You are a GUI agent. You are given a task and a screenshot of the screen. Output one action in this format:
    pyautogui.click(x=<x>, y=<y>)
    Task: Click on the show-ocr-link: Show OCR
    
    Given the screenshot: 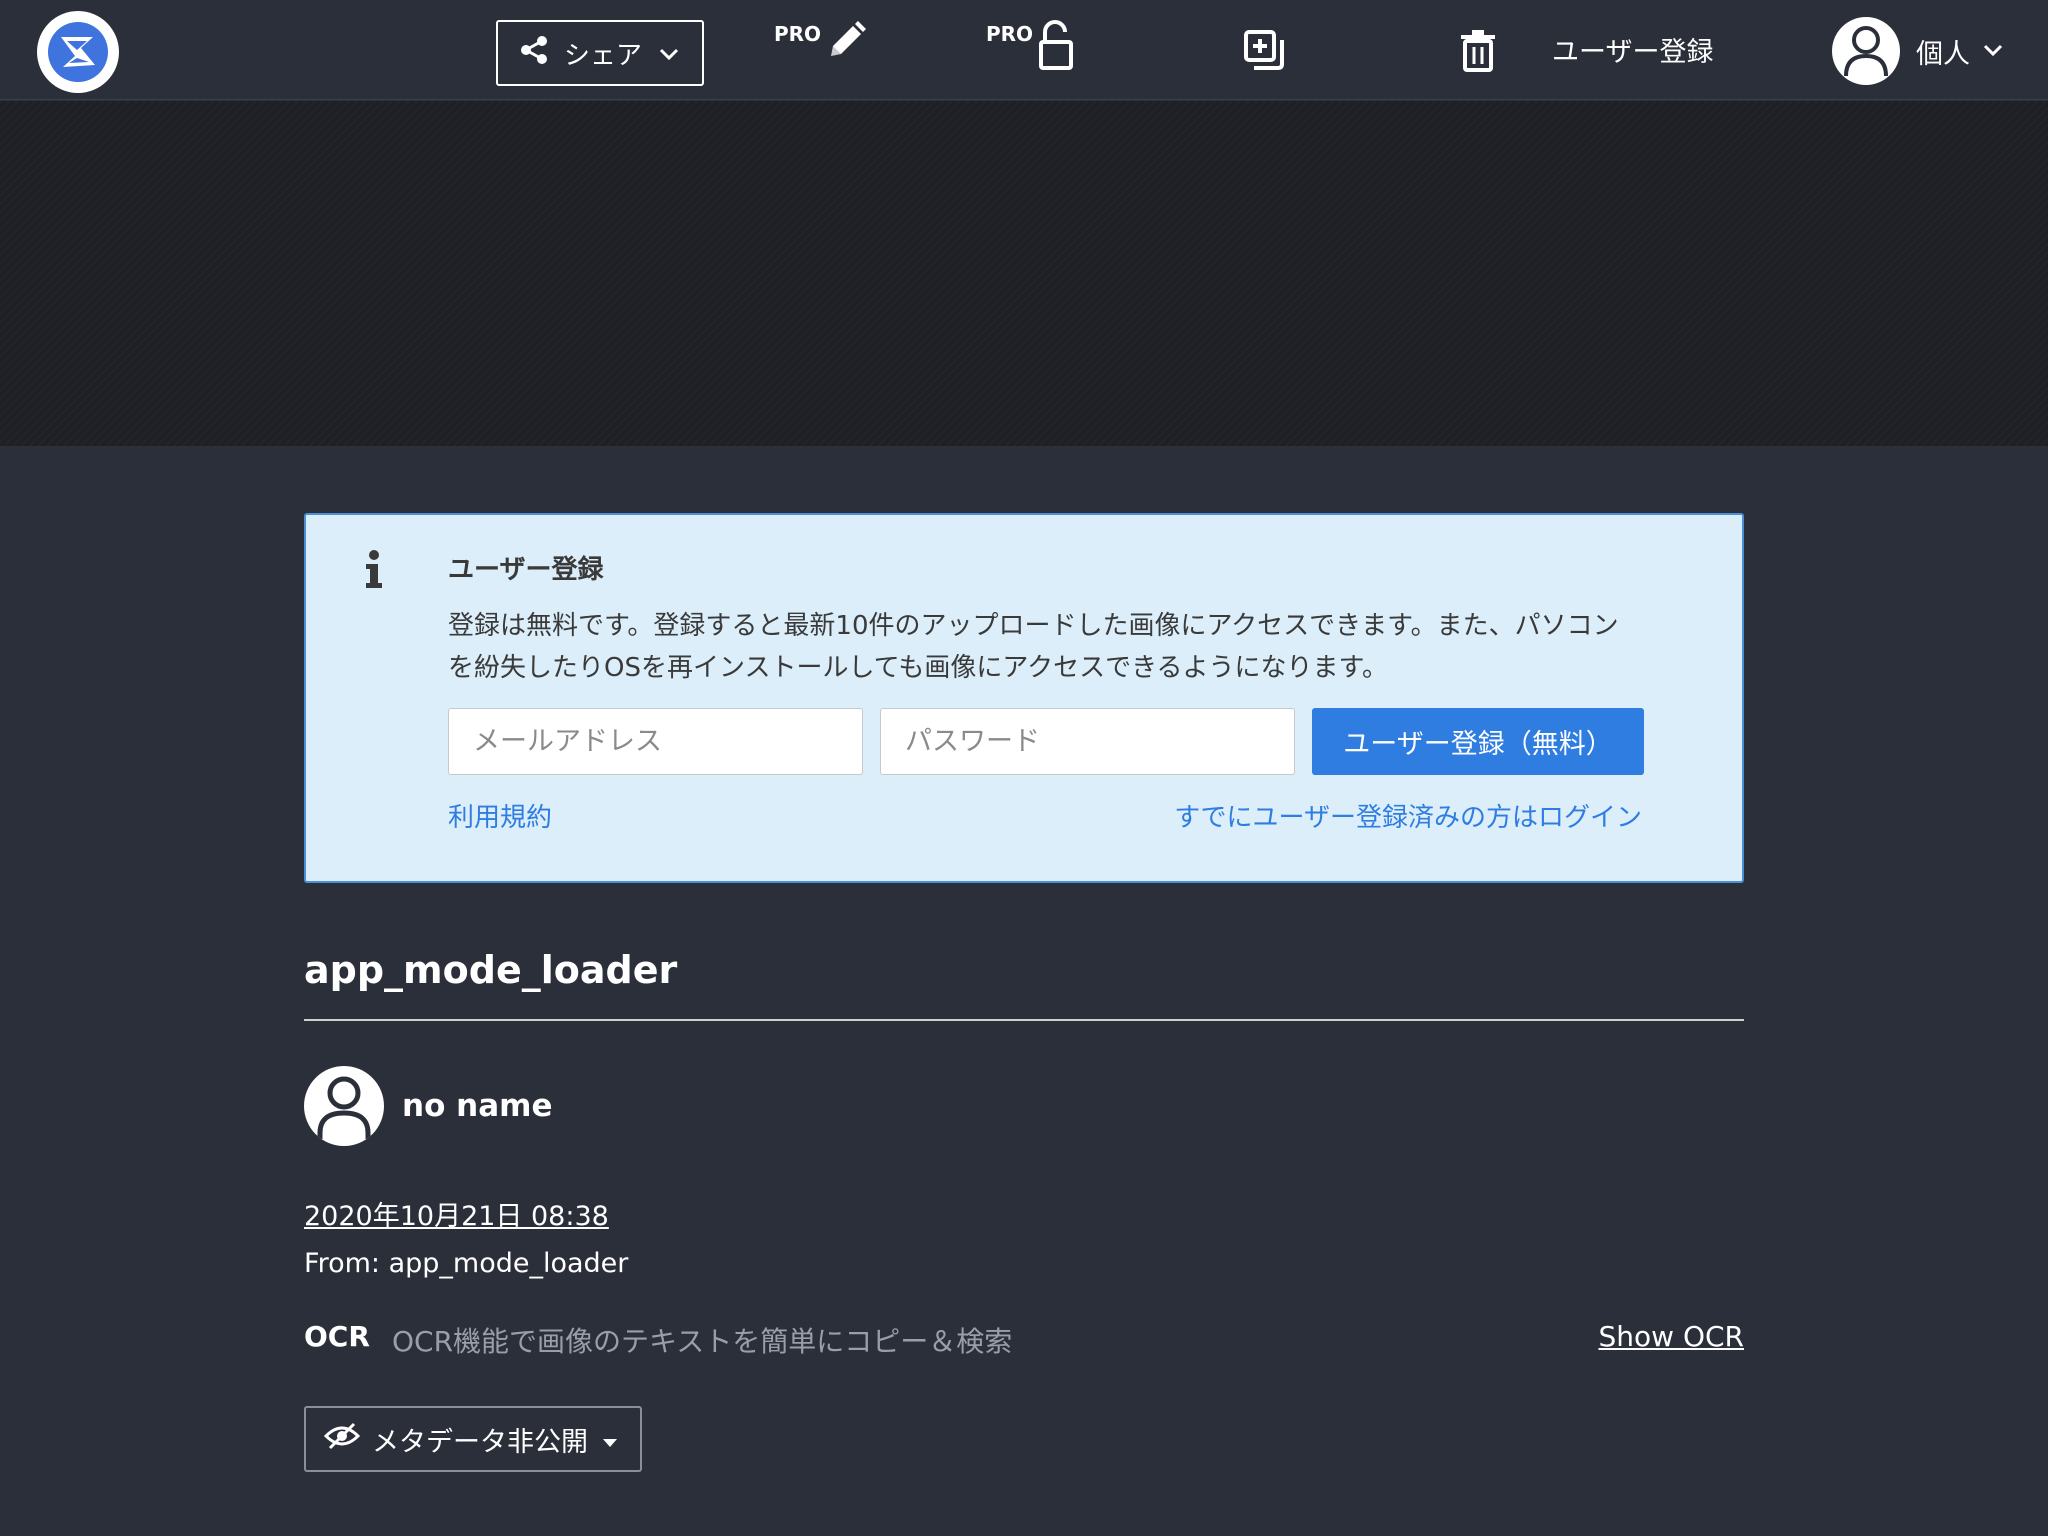 What is the action you would take?
    pyautogui.click(x=1672, y=1336)
    